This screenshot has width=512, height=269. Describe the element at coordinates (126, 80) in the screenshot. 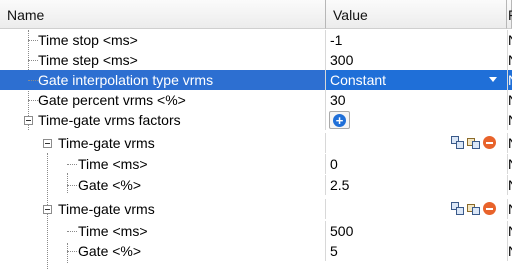

I see `property-name: Gate interpolation type vrms` at that location.